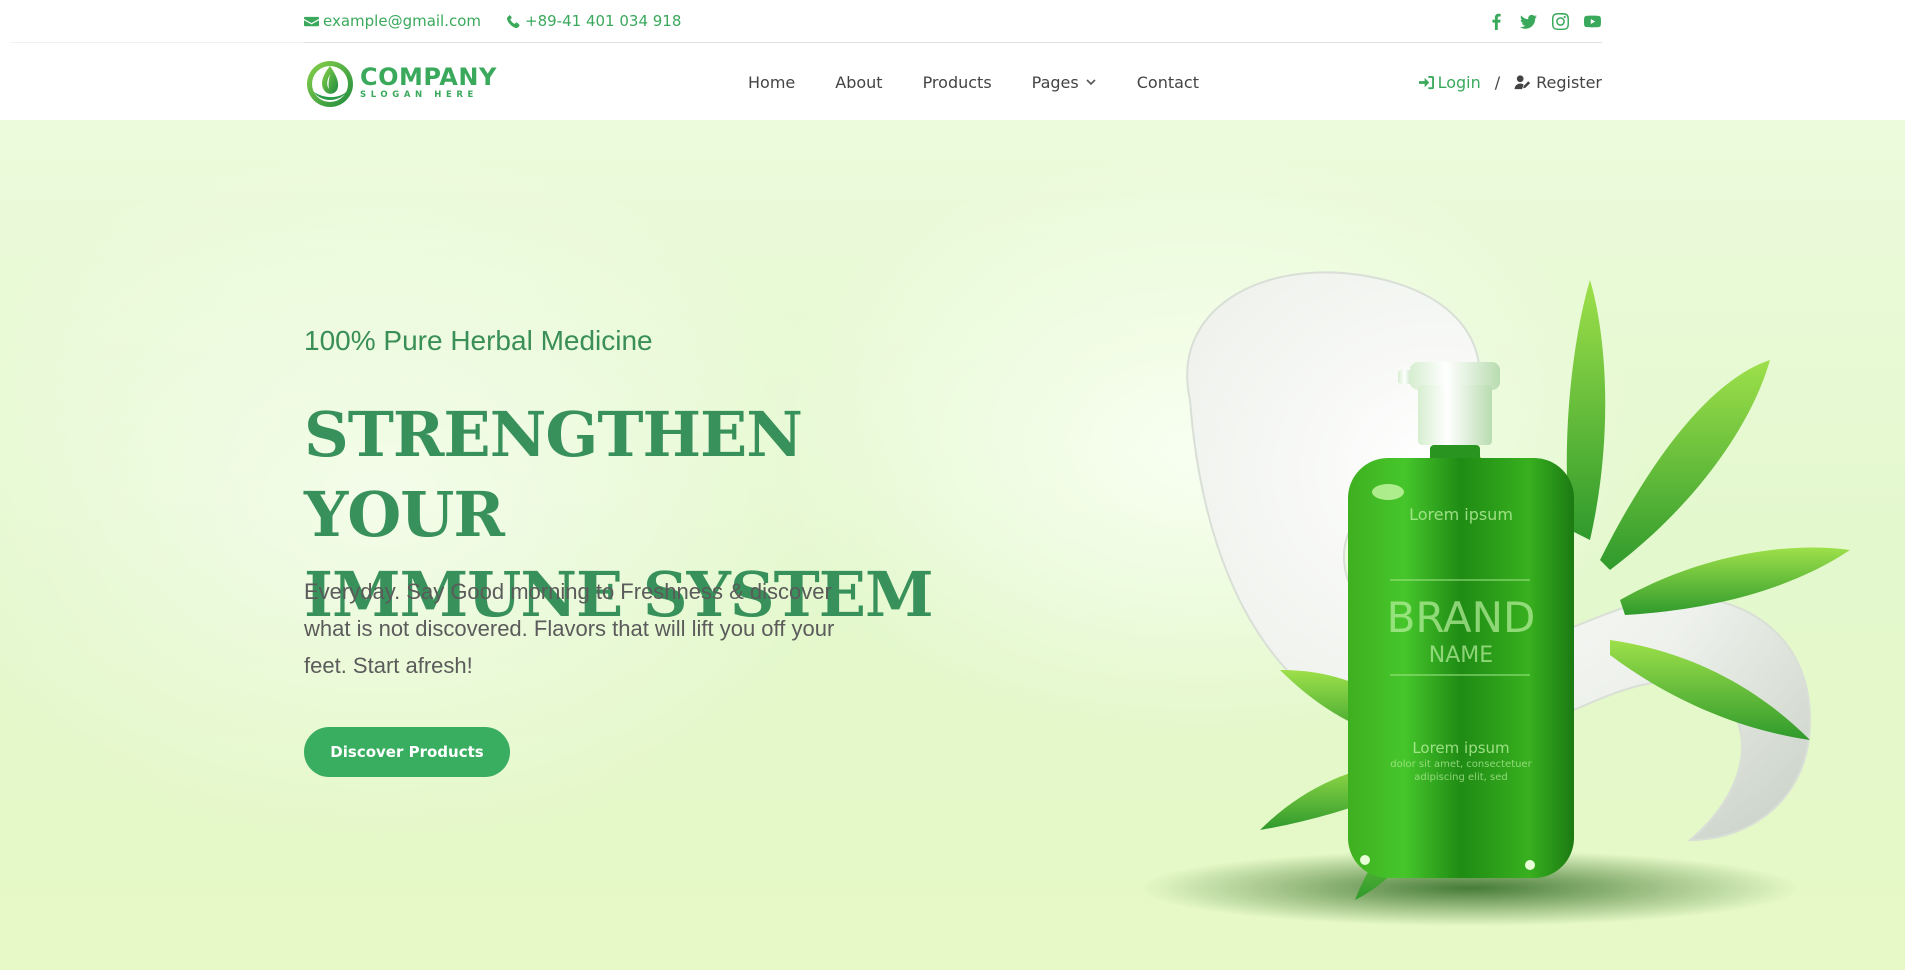  What do you see at coordinates (419, 94) in the screenshot?
I see `company-slogan: SLOGAN HERE` at bounding box center [419, 94].